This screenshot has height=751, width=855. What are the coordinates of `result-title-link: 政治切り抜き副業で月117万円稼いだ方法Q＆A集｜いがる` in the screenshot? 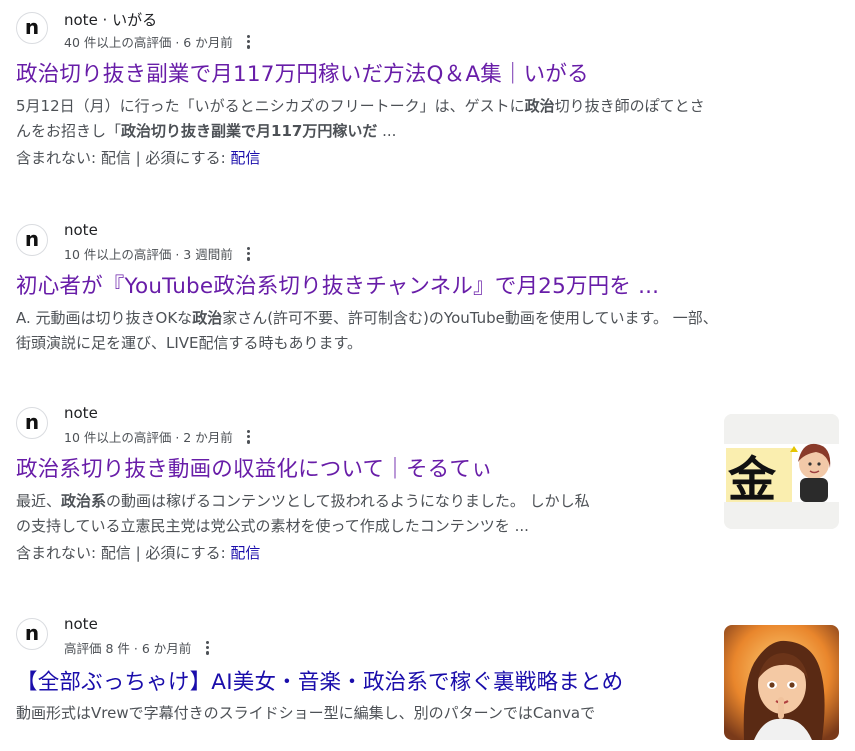 It's located at (427, 75).